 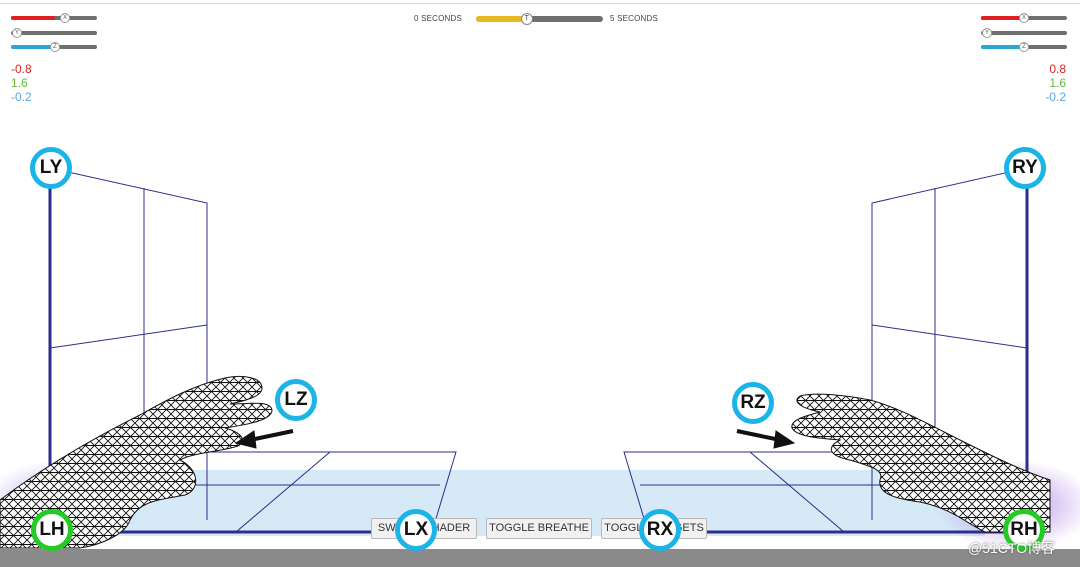 I want to click on left-x-slider: X, so click(x=54, y=18).